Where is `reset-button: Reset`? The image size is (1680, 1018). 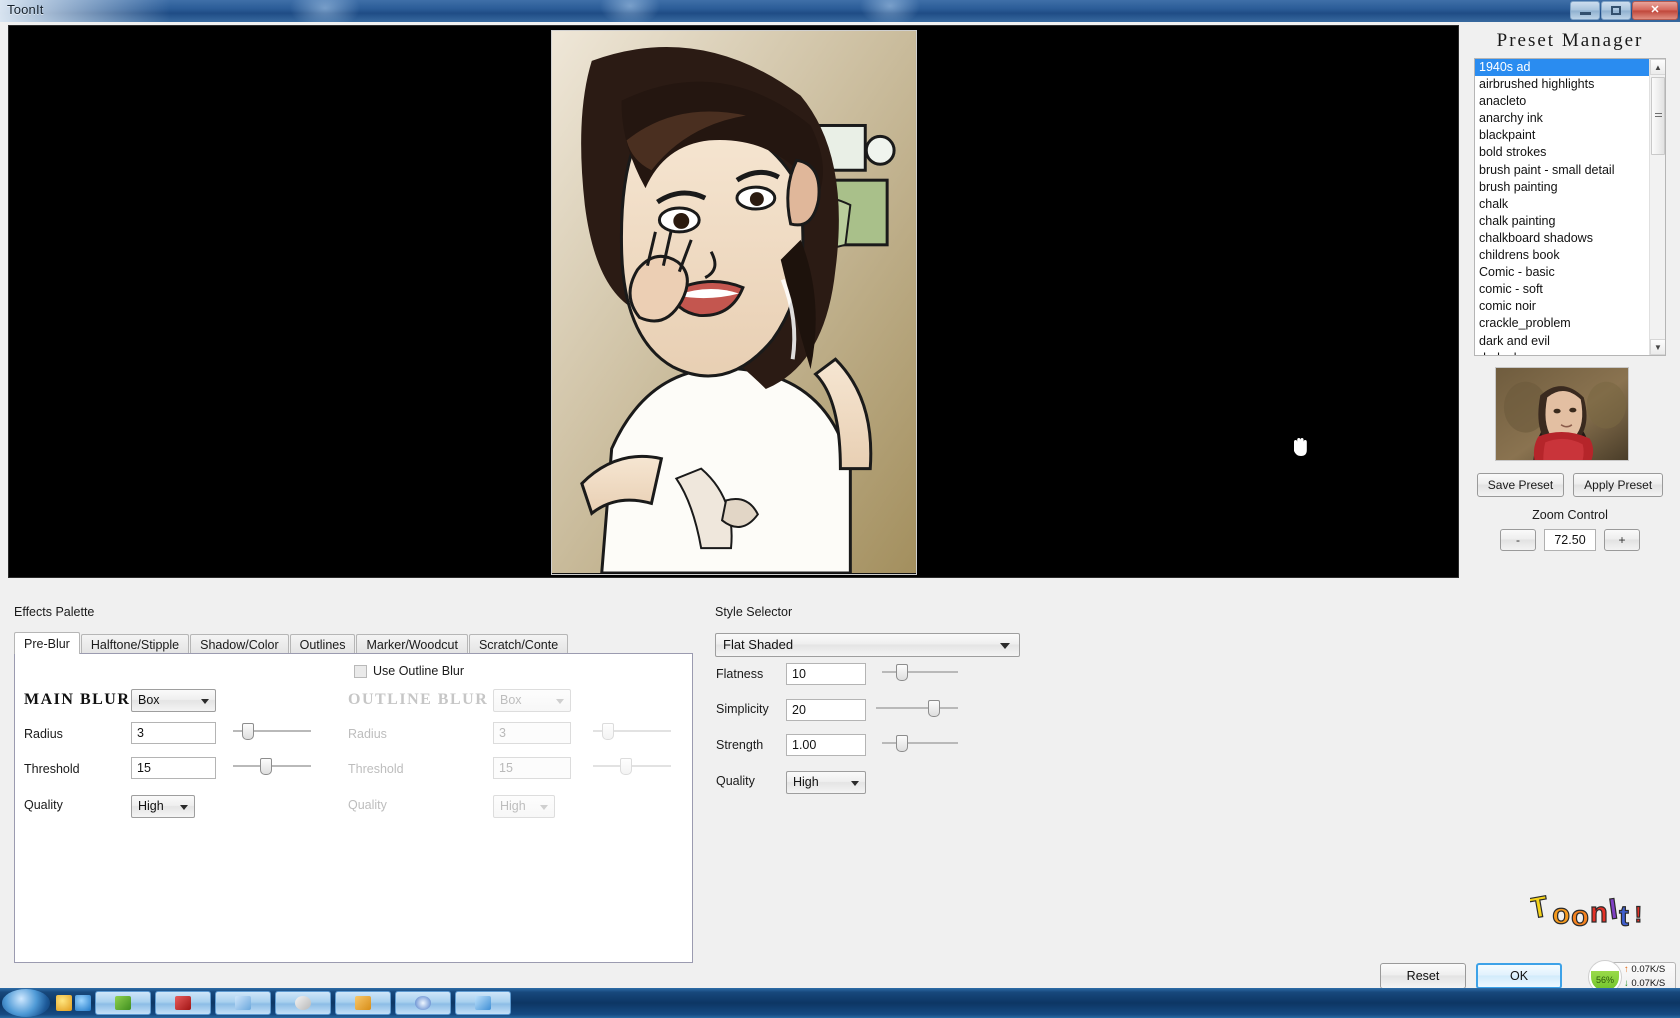 reset-button: Reset is located at coordinates (1423, 976).